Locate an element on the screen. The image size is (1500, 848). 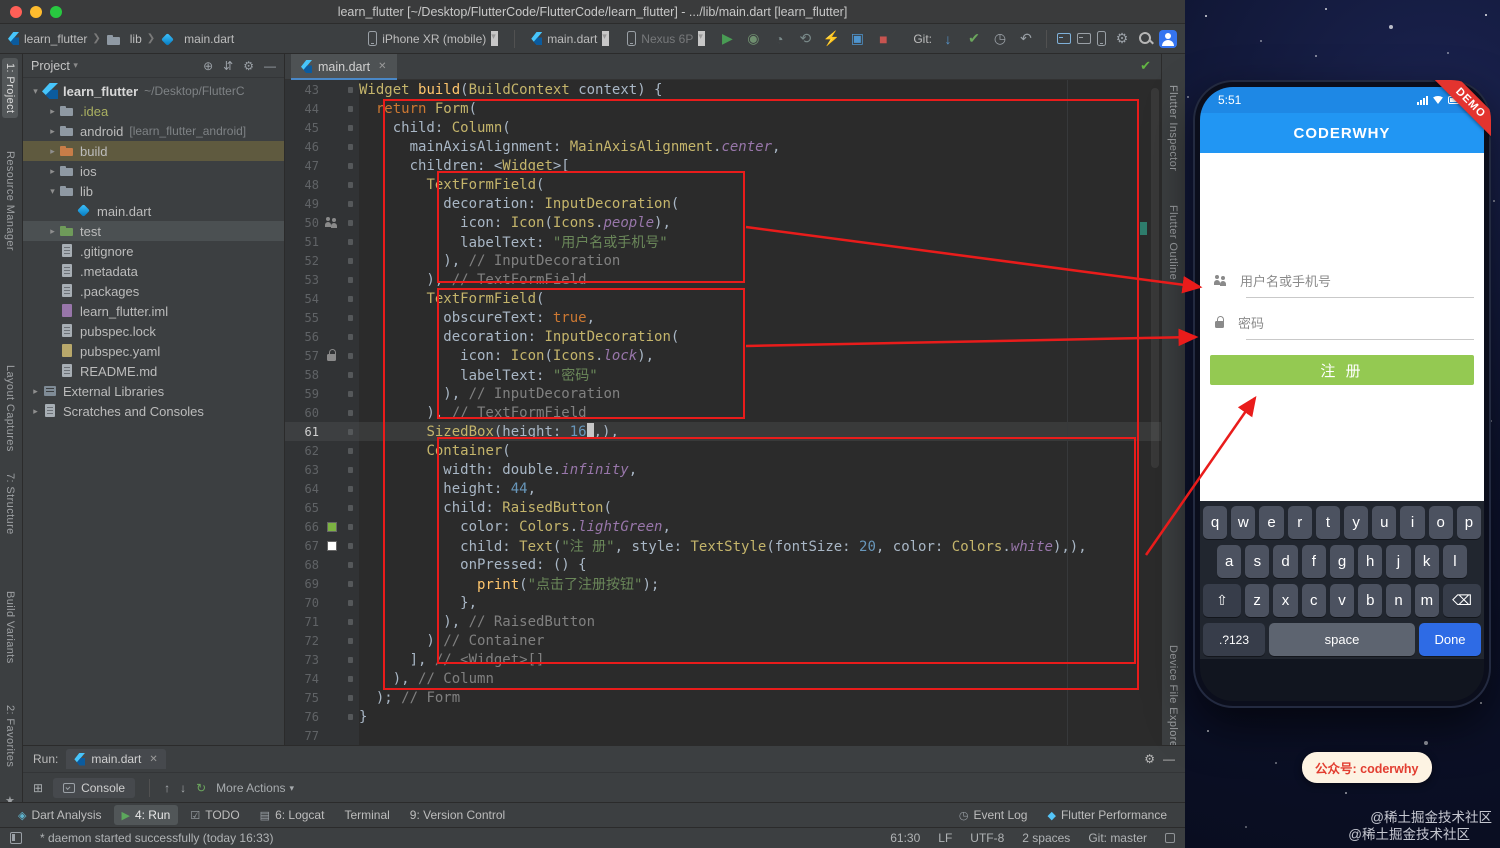
search-icon is located at coordinates (1145, 38).